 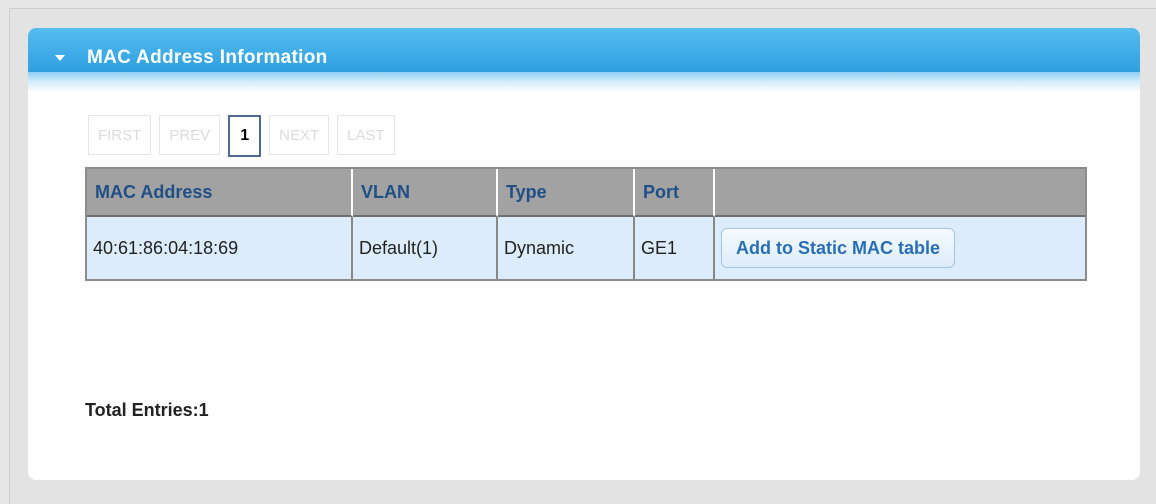 What do you see at coordinates (299, 135) in the screenshot?
I see `pager-next-button: NEXT` at bounding box center [299, 135].